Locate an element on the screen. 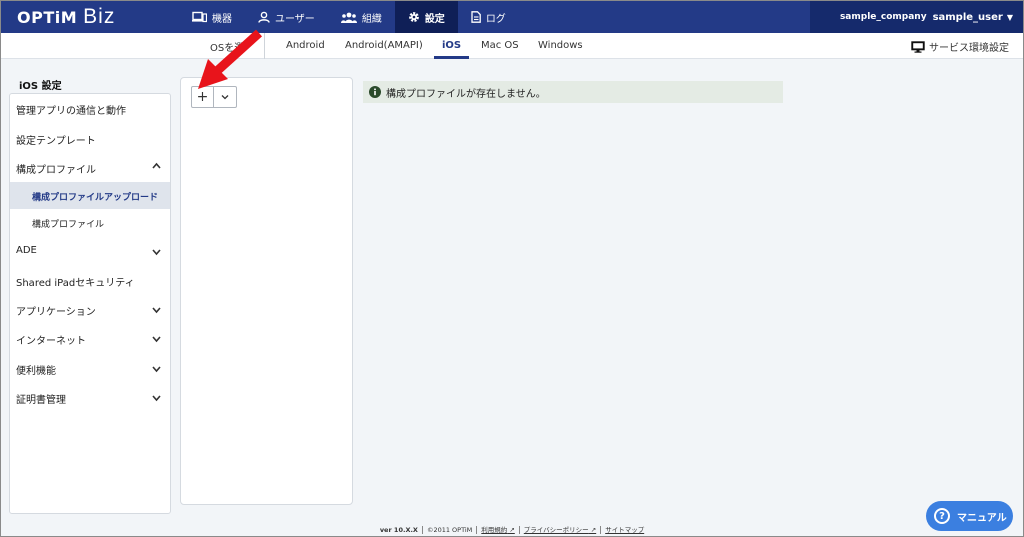 Image resolution: width=1024 pixels, height=537 pixels. service-settings-link: サービス環境設定 is located at coordinates (960, 46).